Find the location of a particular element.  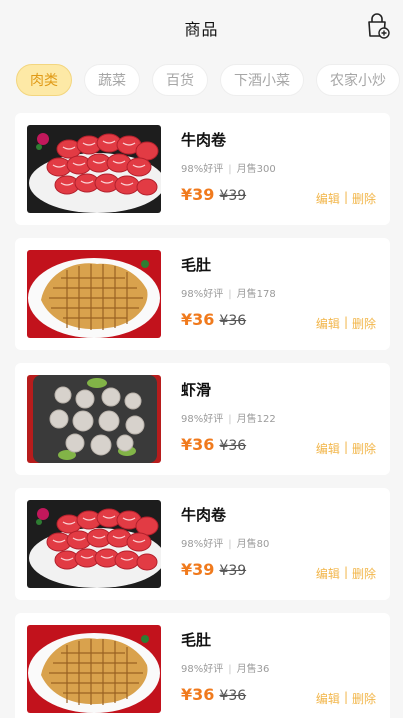

monthly-sales: 月售36 is located at coordinates (253, 669).